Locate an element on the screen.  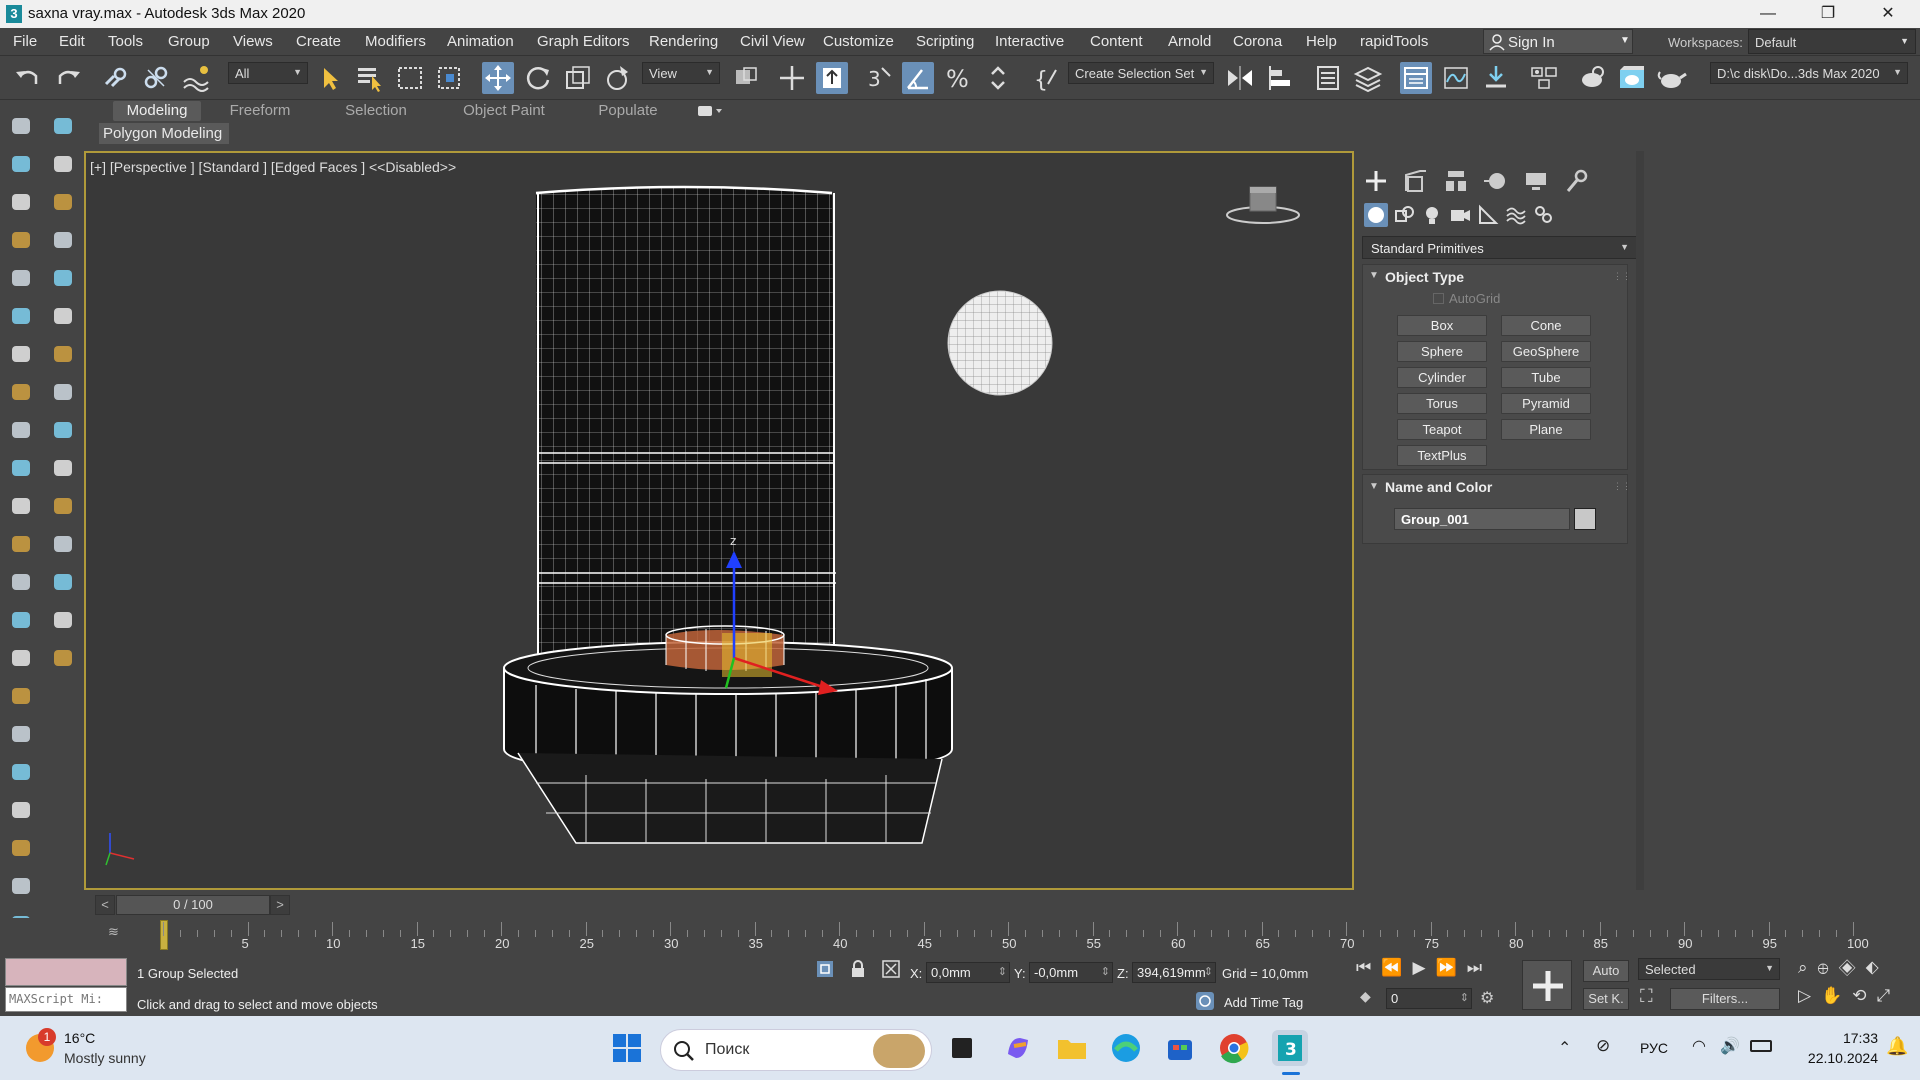
tab-object-paint: Object Paint is located at coordinates (504, 111).